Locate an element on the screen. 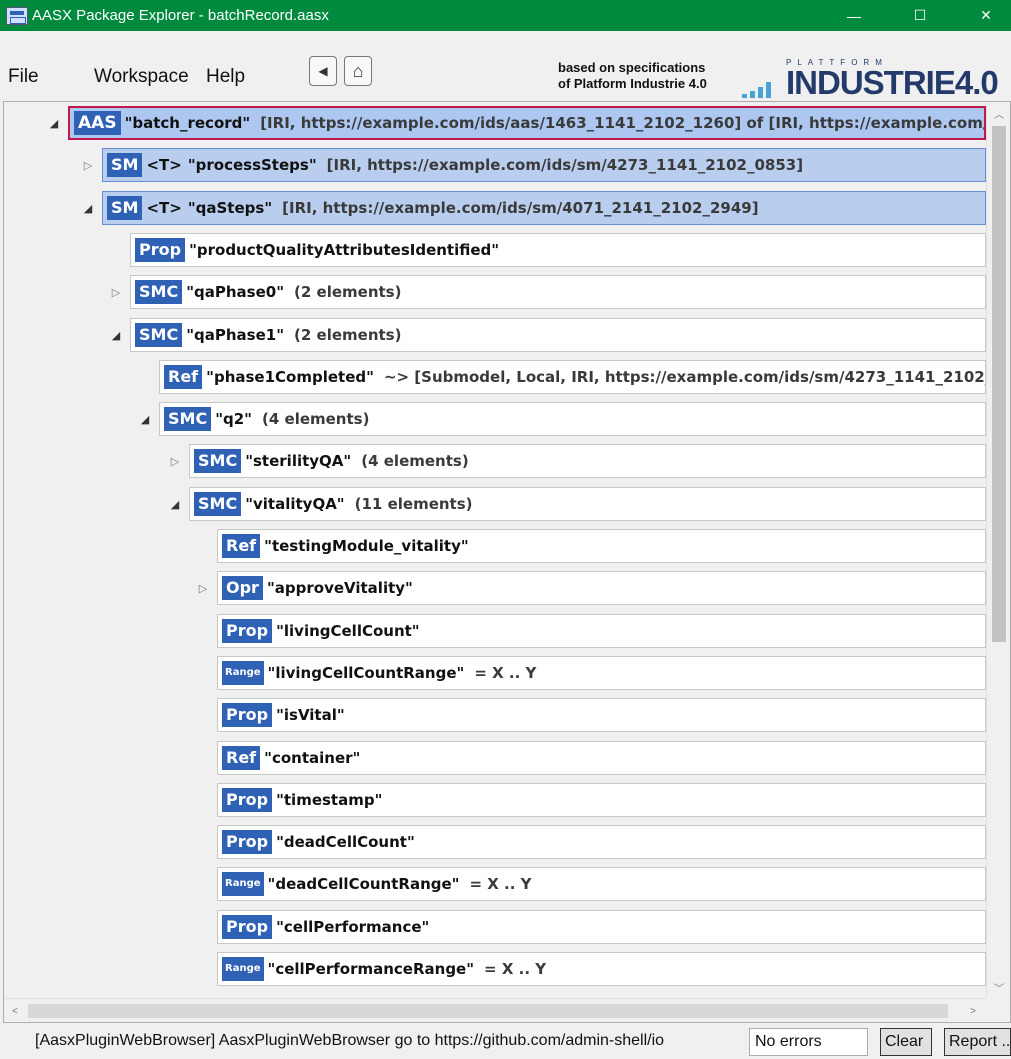 The width and height of the screenshot is (1011, 1059). back-icon: ◀ is located at coordinates (323, 71).